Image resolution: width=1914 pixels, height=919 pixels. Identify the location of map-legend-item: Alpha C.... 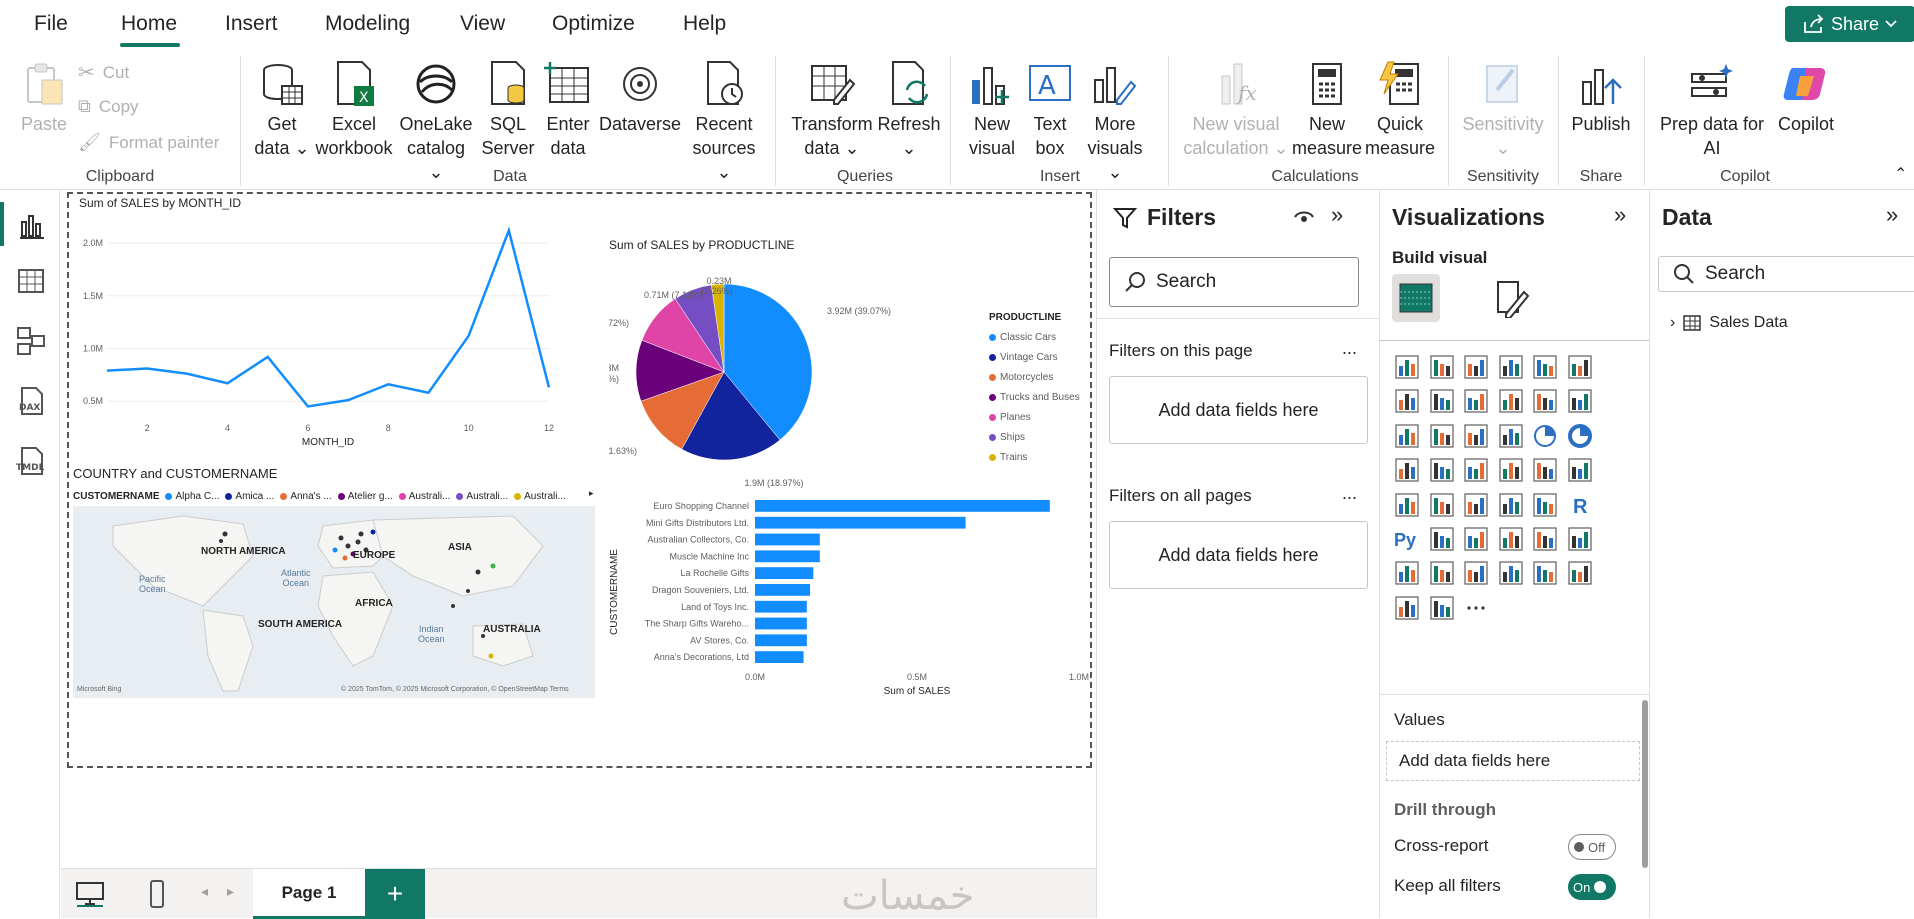
(192, 496).